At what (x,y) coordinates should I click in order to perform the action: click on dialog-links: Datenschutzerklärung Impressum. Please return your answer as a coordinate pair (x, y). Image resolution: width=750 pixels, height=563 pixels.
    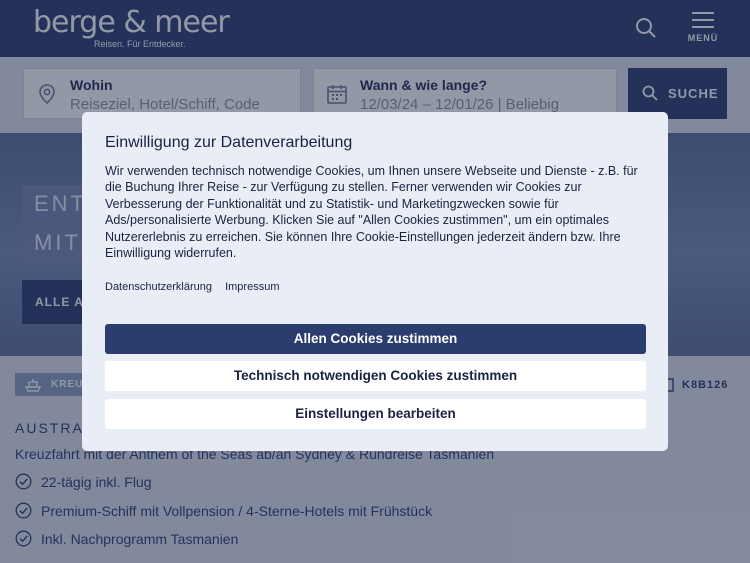
    Looking at the image, I should click on (375, 287).